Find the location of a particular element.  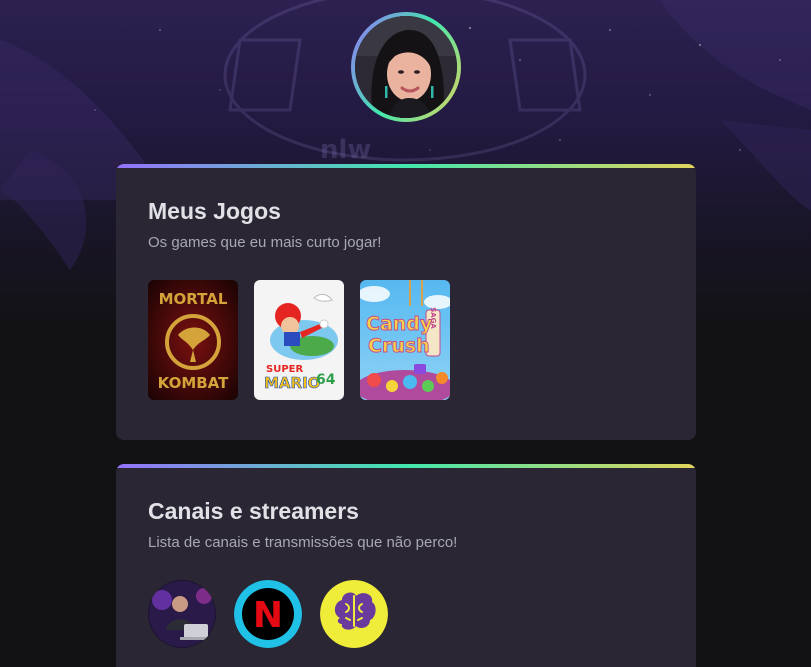

profile-avatar is located at coordinates (406, 67).